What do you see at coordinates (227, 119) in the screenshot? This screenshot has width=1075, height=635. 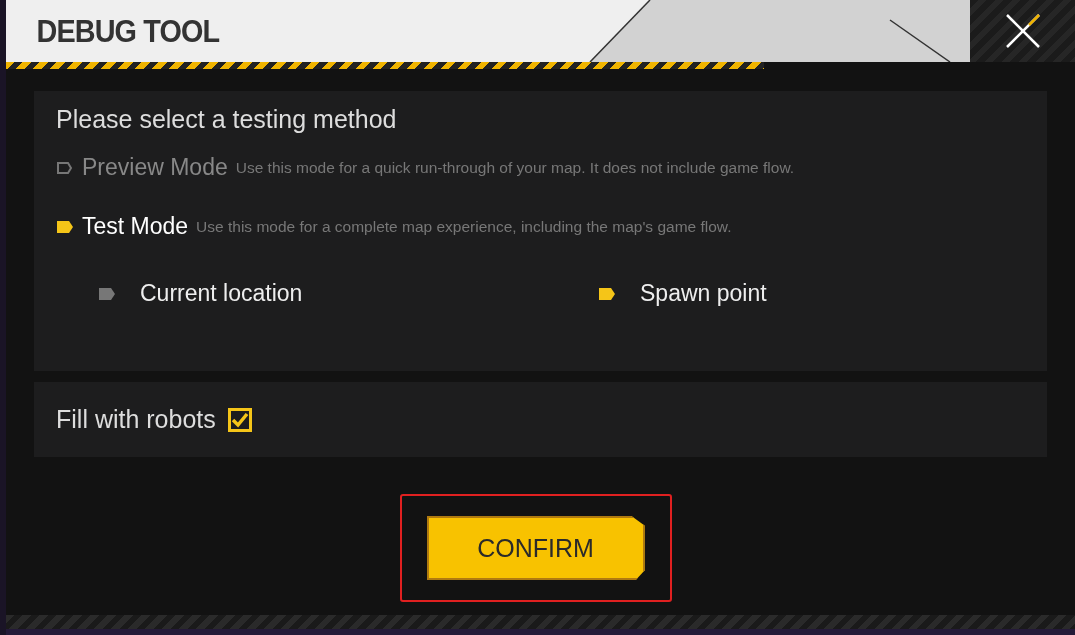 I see `section-heading: Please select a testing method` at bounding box center [227, 119].